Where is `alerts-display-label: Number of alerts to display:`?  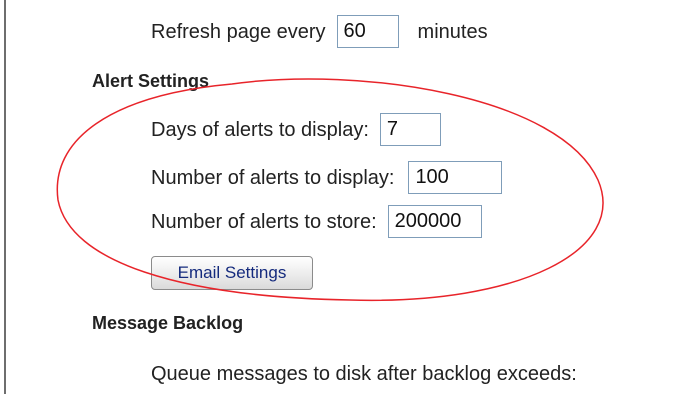
alerts-display-label: Number of alerts to display: is located at coordinates (273, 177).